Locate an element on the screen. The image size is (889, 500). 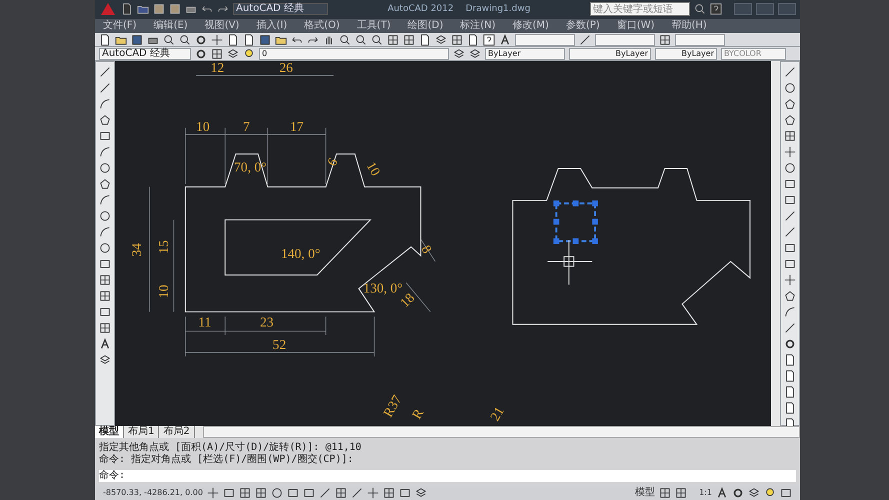
annotation-scale: 1:1 is located at coordinates (705, 493).